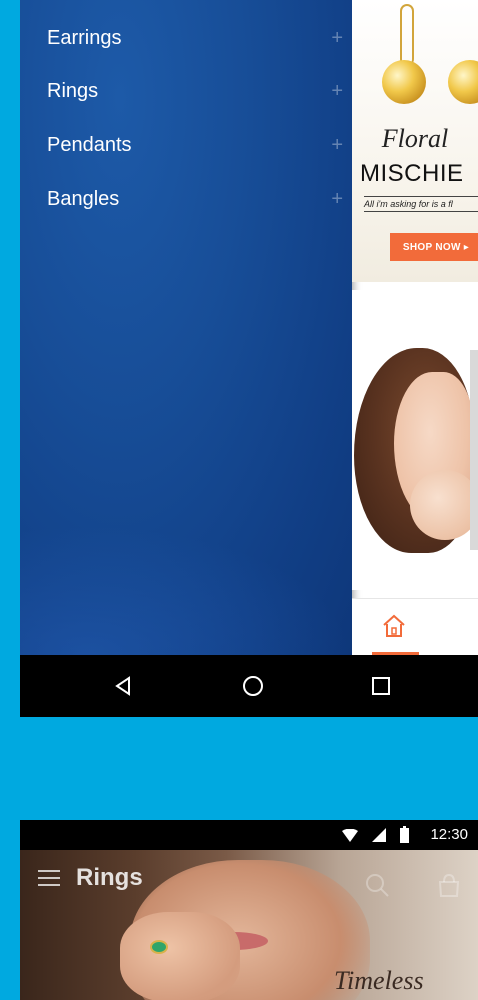 This screenshot has height=1000, width=478. I want to click on square-recents-icon, so click(381, 686).